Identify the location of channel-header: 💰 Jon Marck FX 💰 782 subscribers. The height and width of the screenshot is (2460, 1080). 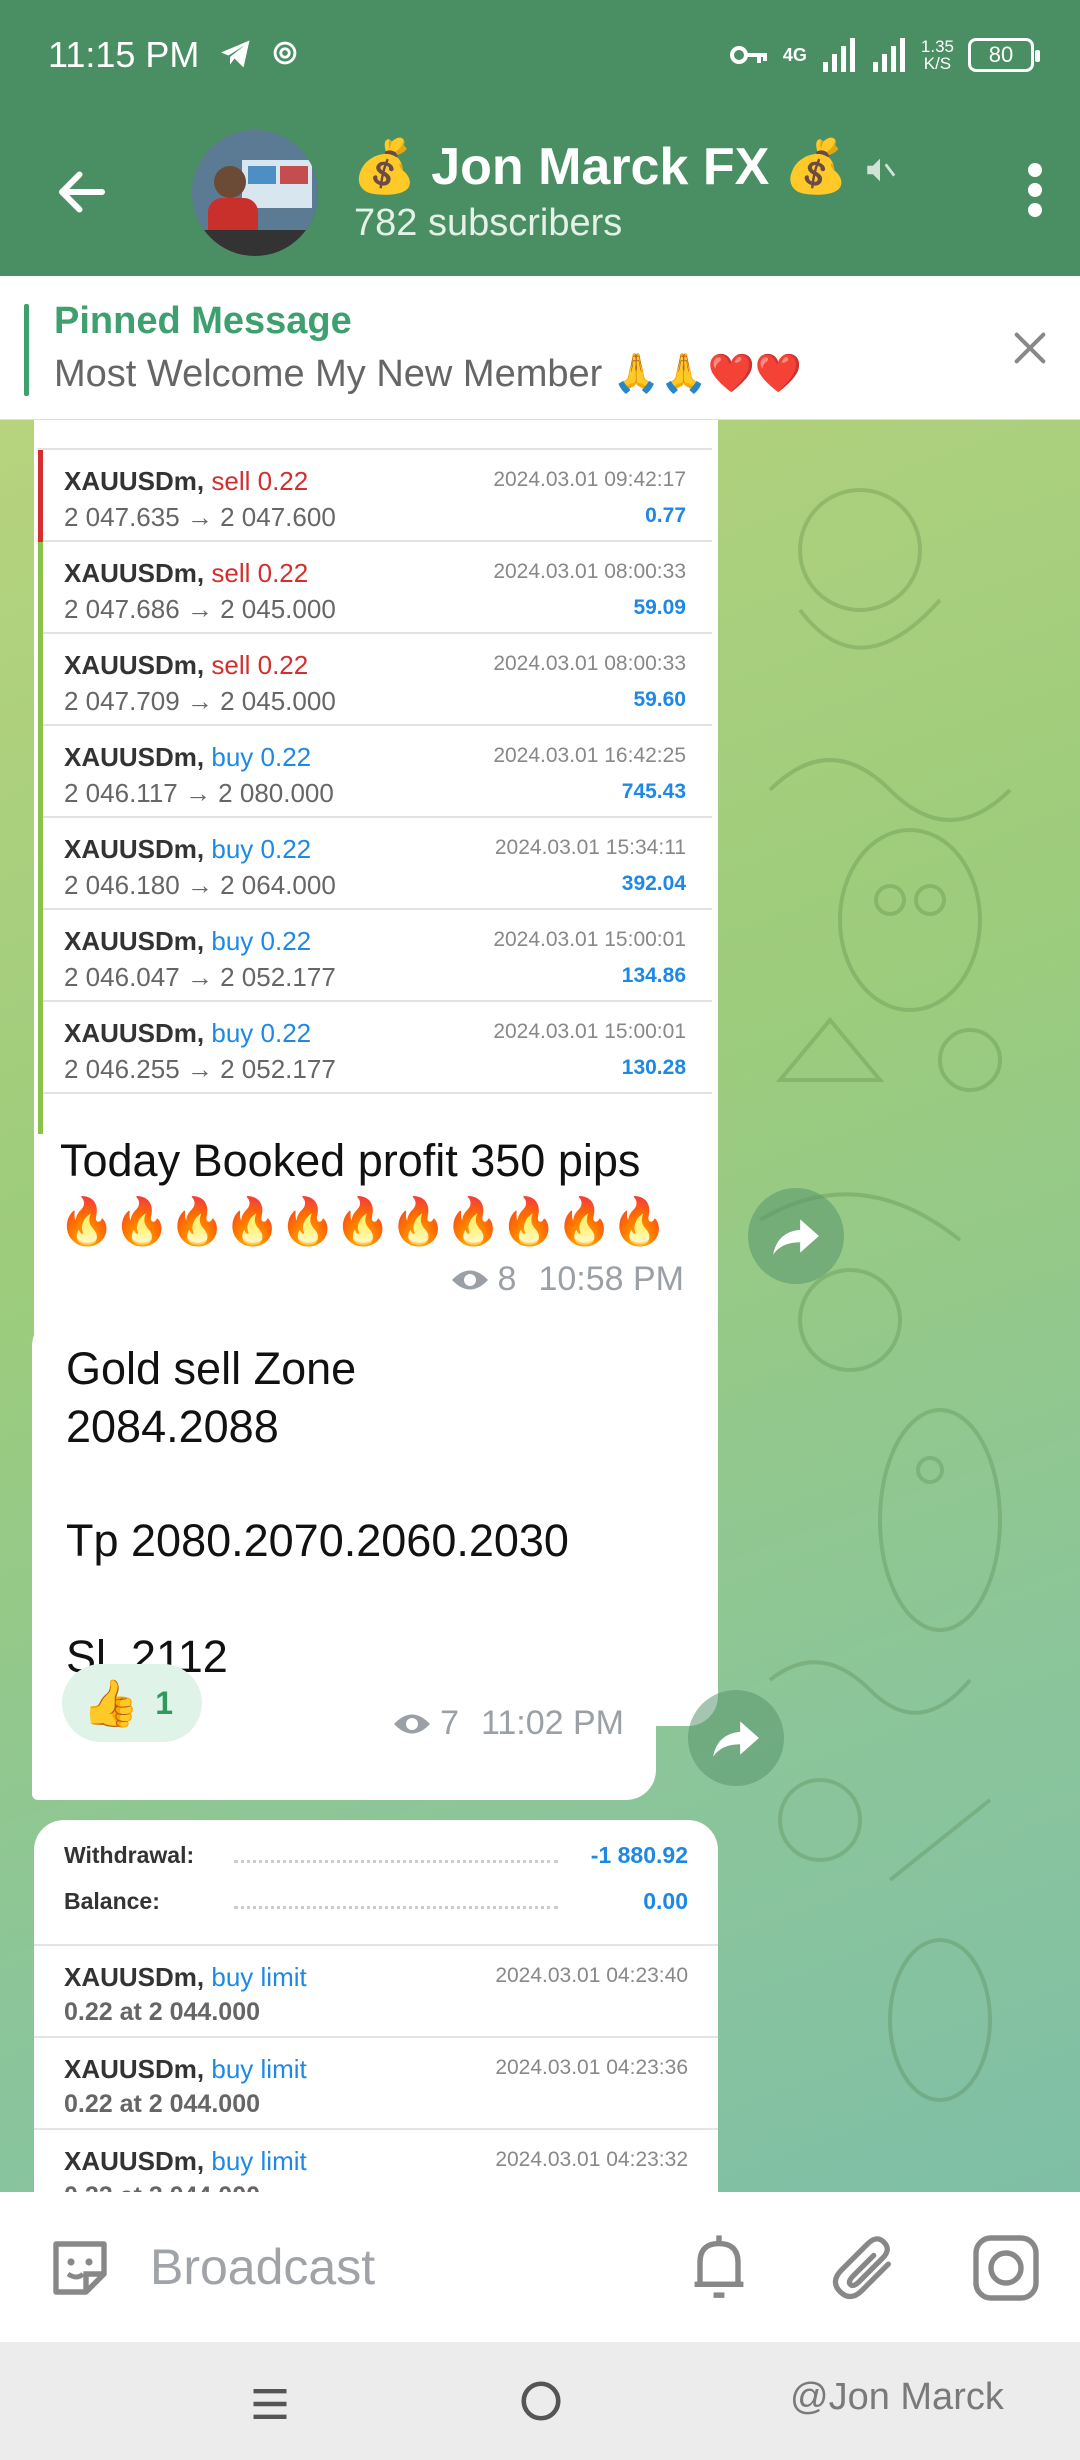
(540, 193).